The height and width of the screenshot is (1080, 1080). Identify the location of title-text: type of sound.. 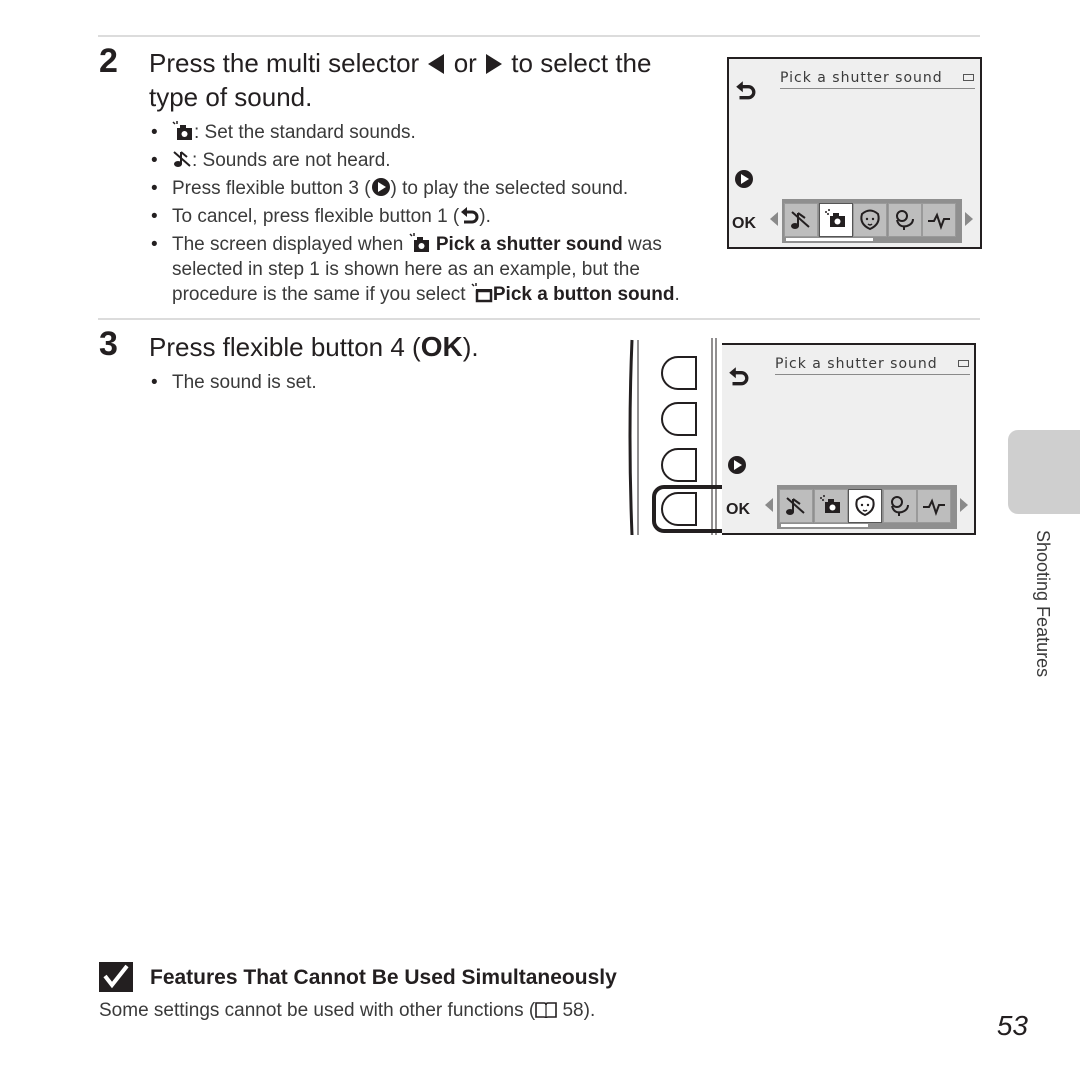
(231, 97).